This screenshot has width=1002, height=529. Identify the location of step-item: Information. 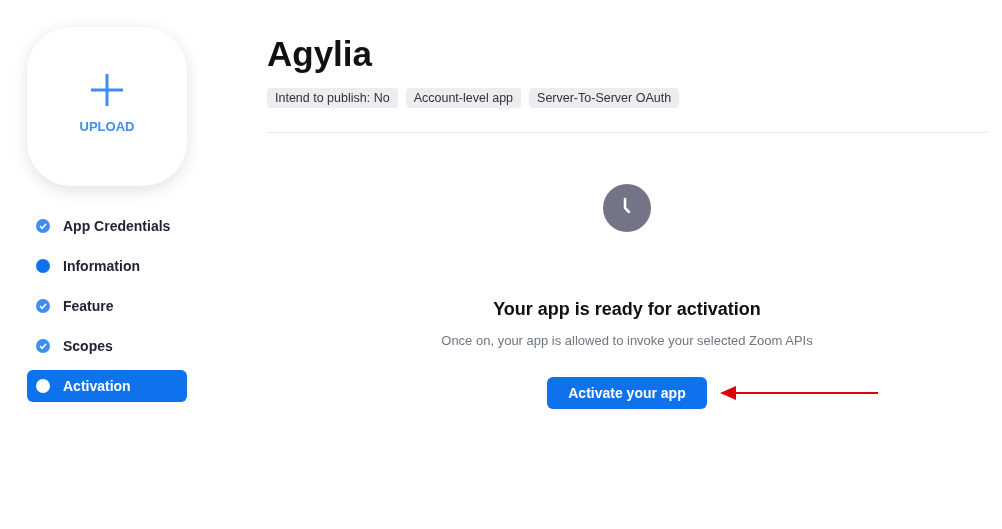
(107, 266).